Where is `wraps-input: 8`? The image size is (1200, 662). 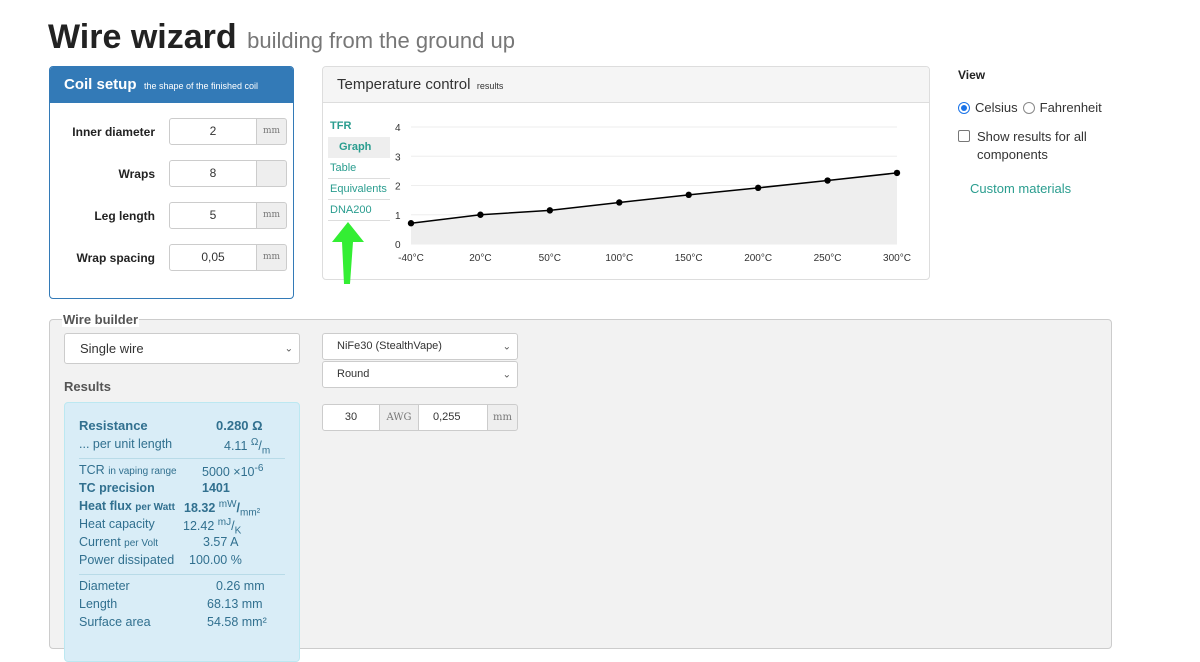 wraps-input: 8 is located at coordinates (213, 173).